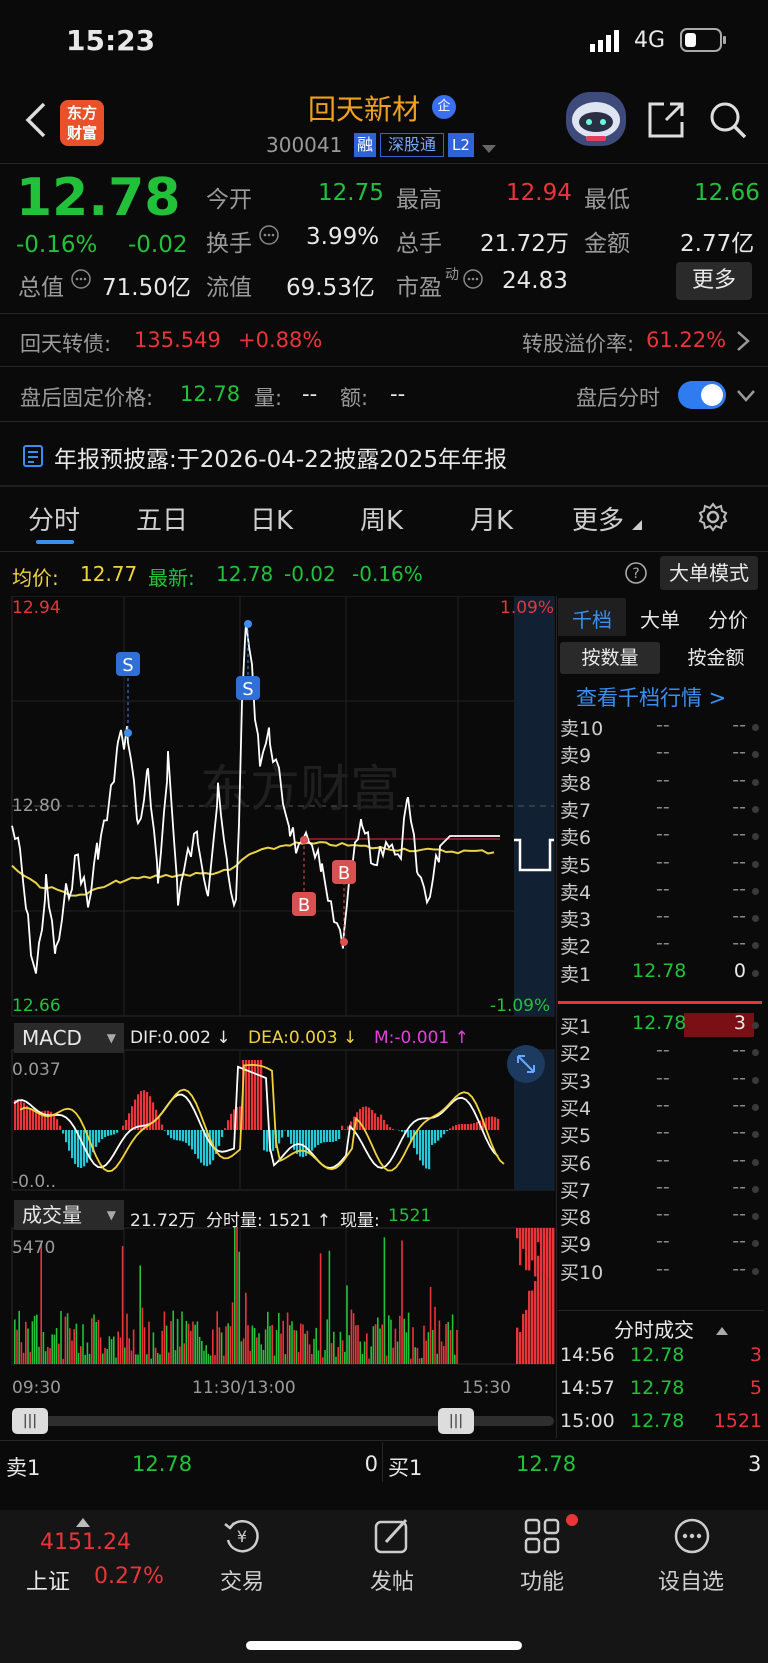  I want to click on trade-icon: ¥, so click(242, 1538).